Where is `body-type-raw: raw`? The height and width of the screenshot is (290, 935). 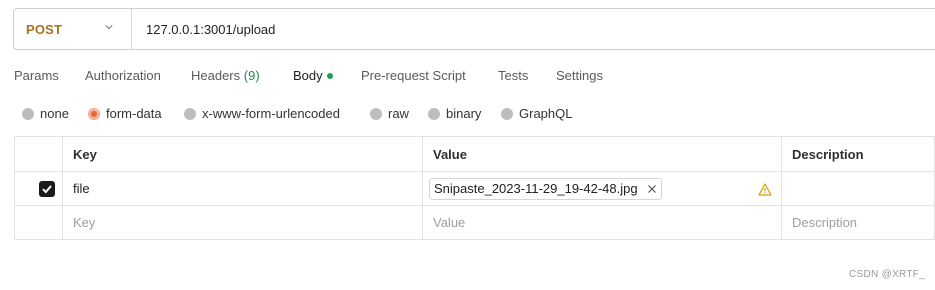
body-type-raw: raw is located at coordinates (389, 113).